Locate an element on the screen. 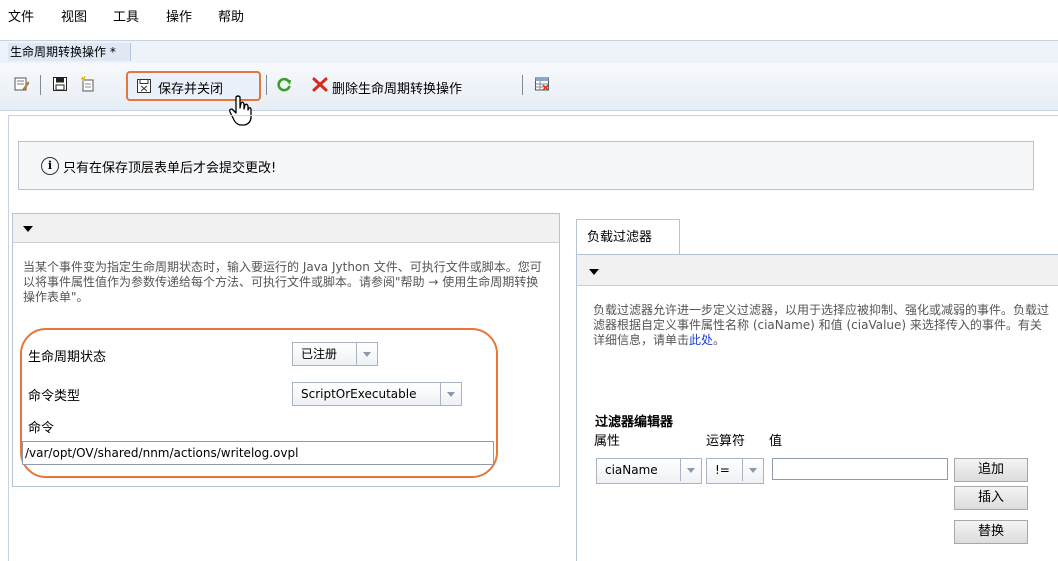  menu-tools: 工具 is located at coordinates (126, 15).